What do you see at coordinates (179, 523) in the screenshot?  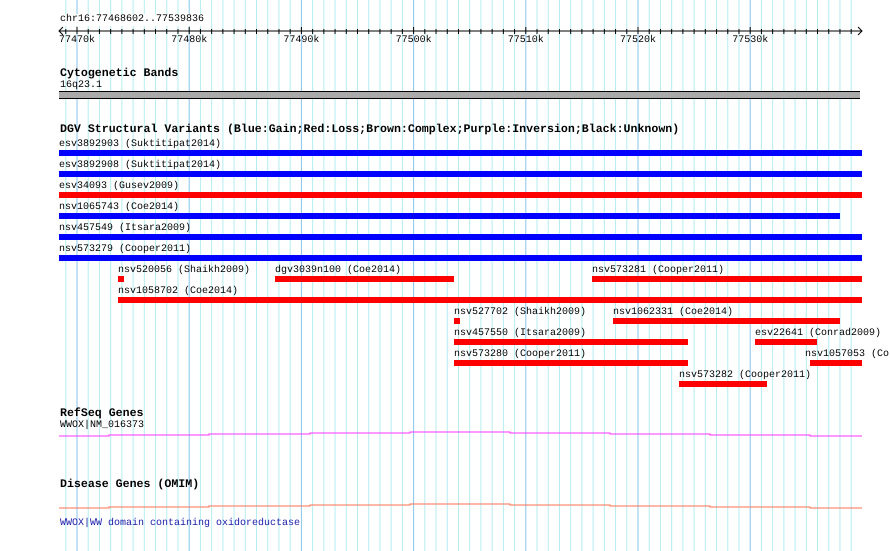 I see `disease-gene-label: WWOX|WW domain containing oxidoreductase` at bounding box center [179, 523].